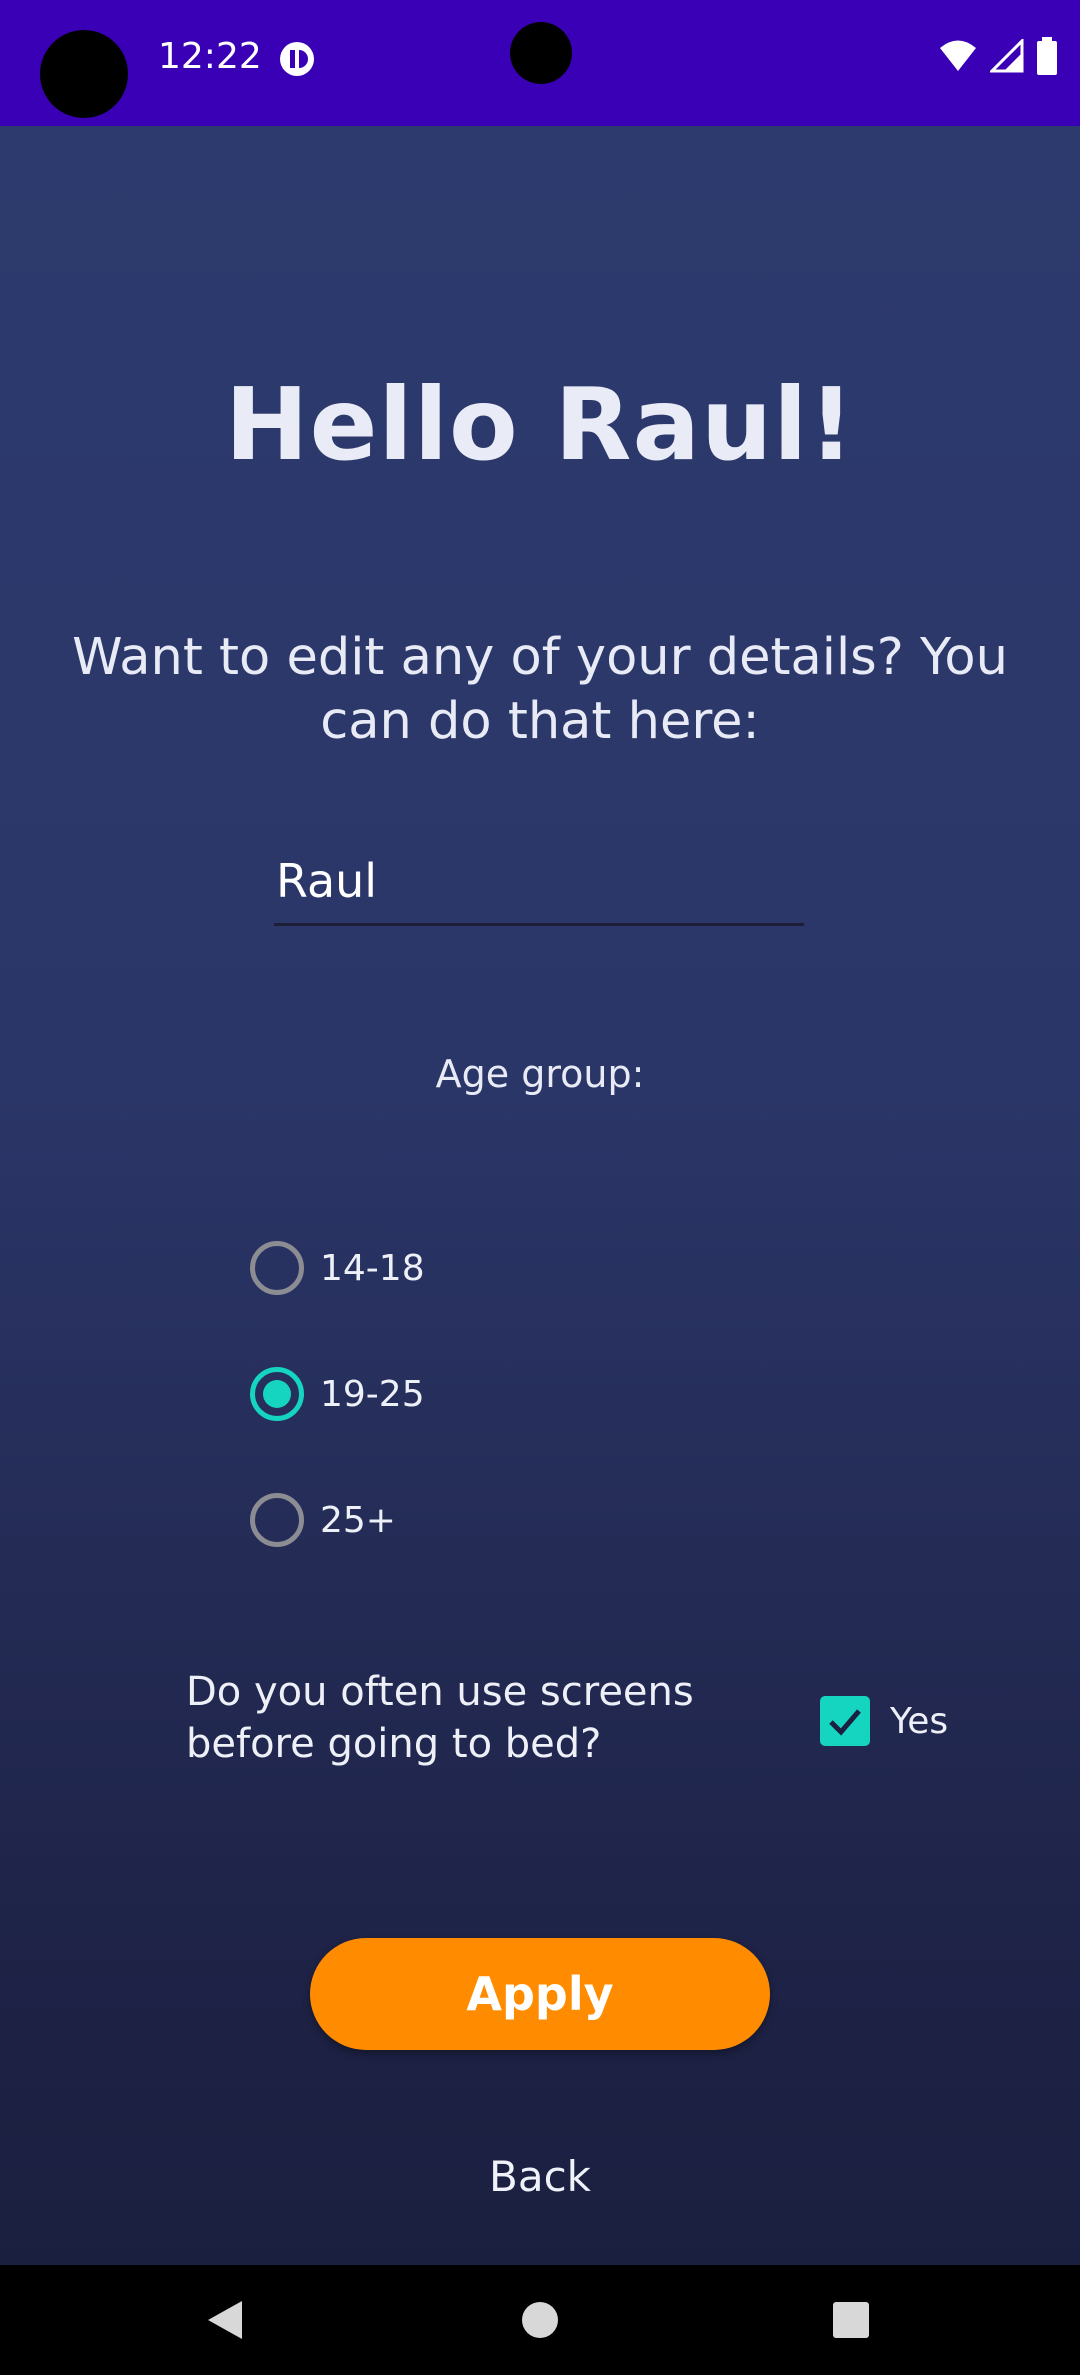 The image size is (1080, 2375). What do you see at coordinates (1047, 58) in the screenshot?
I see `battery-icon` at bounding box center [1047, 58].